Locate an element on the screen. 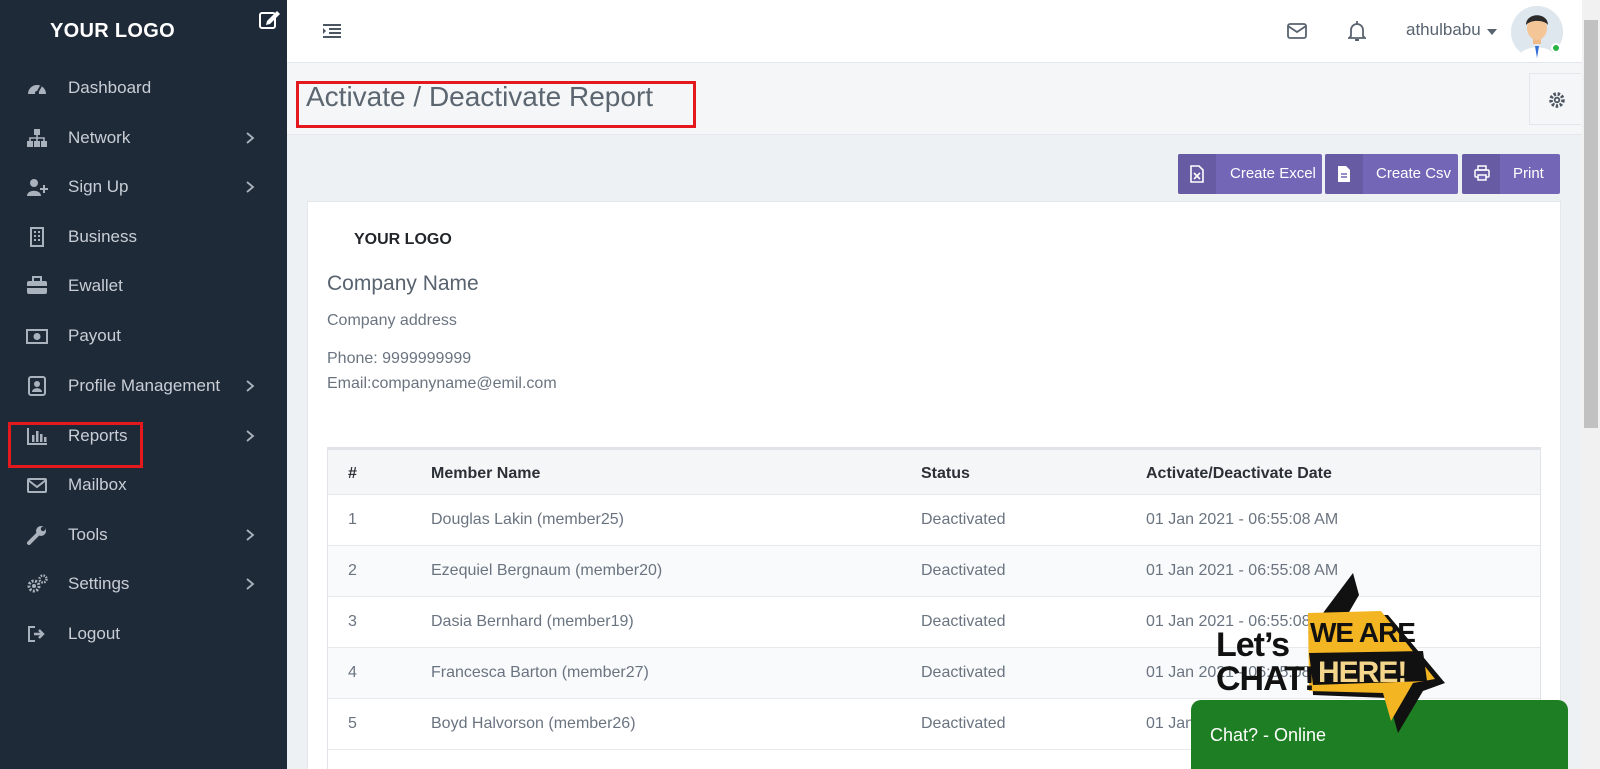  create-excel-button: Create Excel is located at coordinates (1250, 174).